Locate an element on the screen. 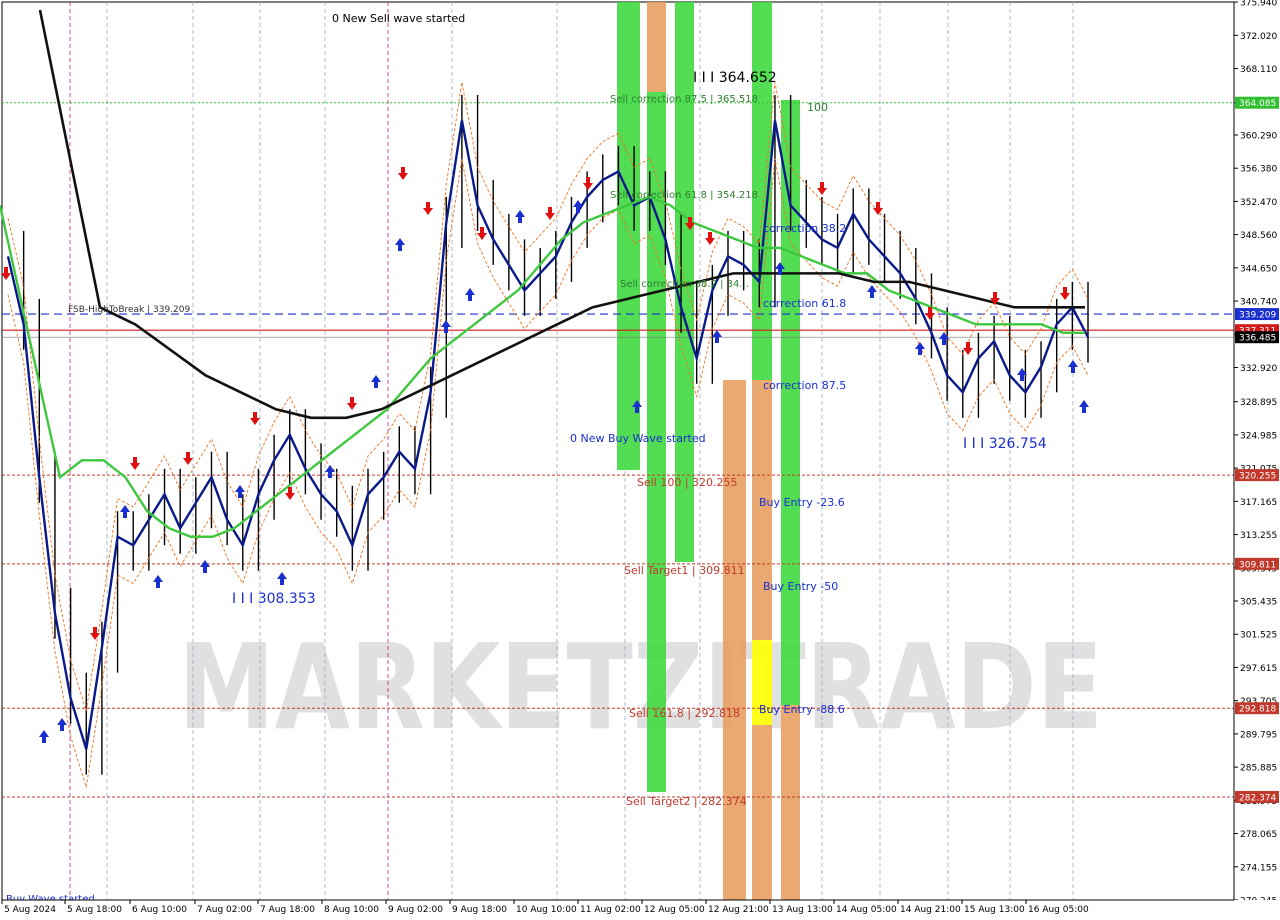 The image size is (1280, 920). chart-annotation: Sell correction 87.5 | 365.518 is located at coordinates (684, 99).